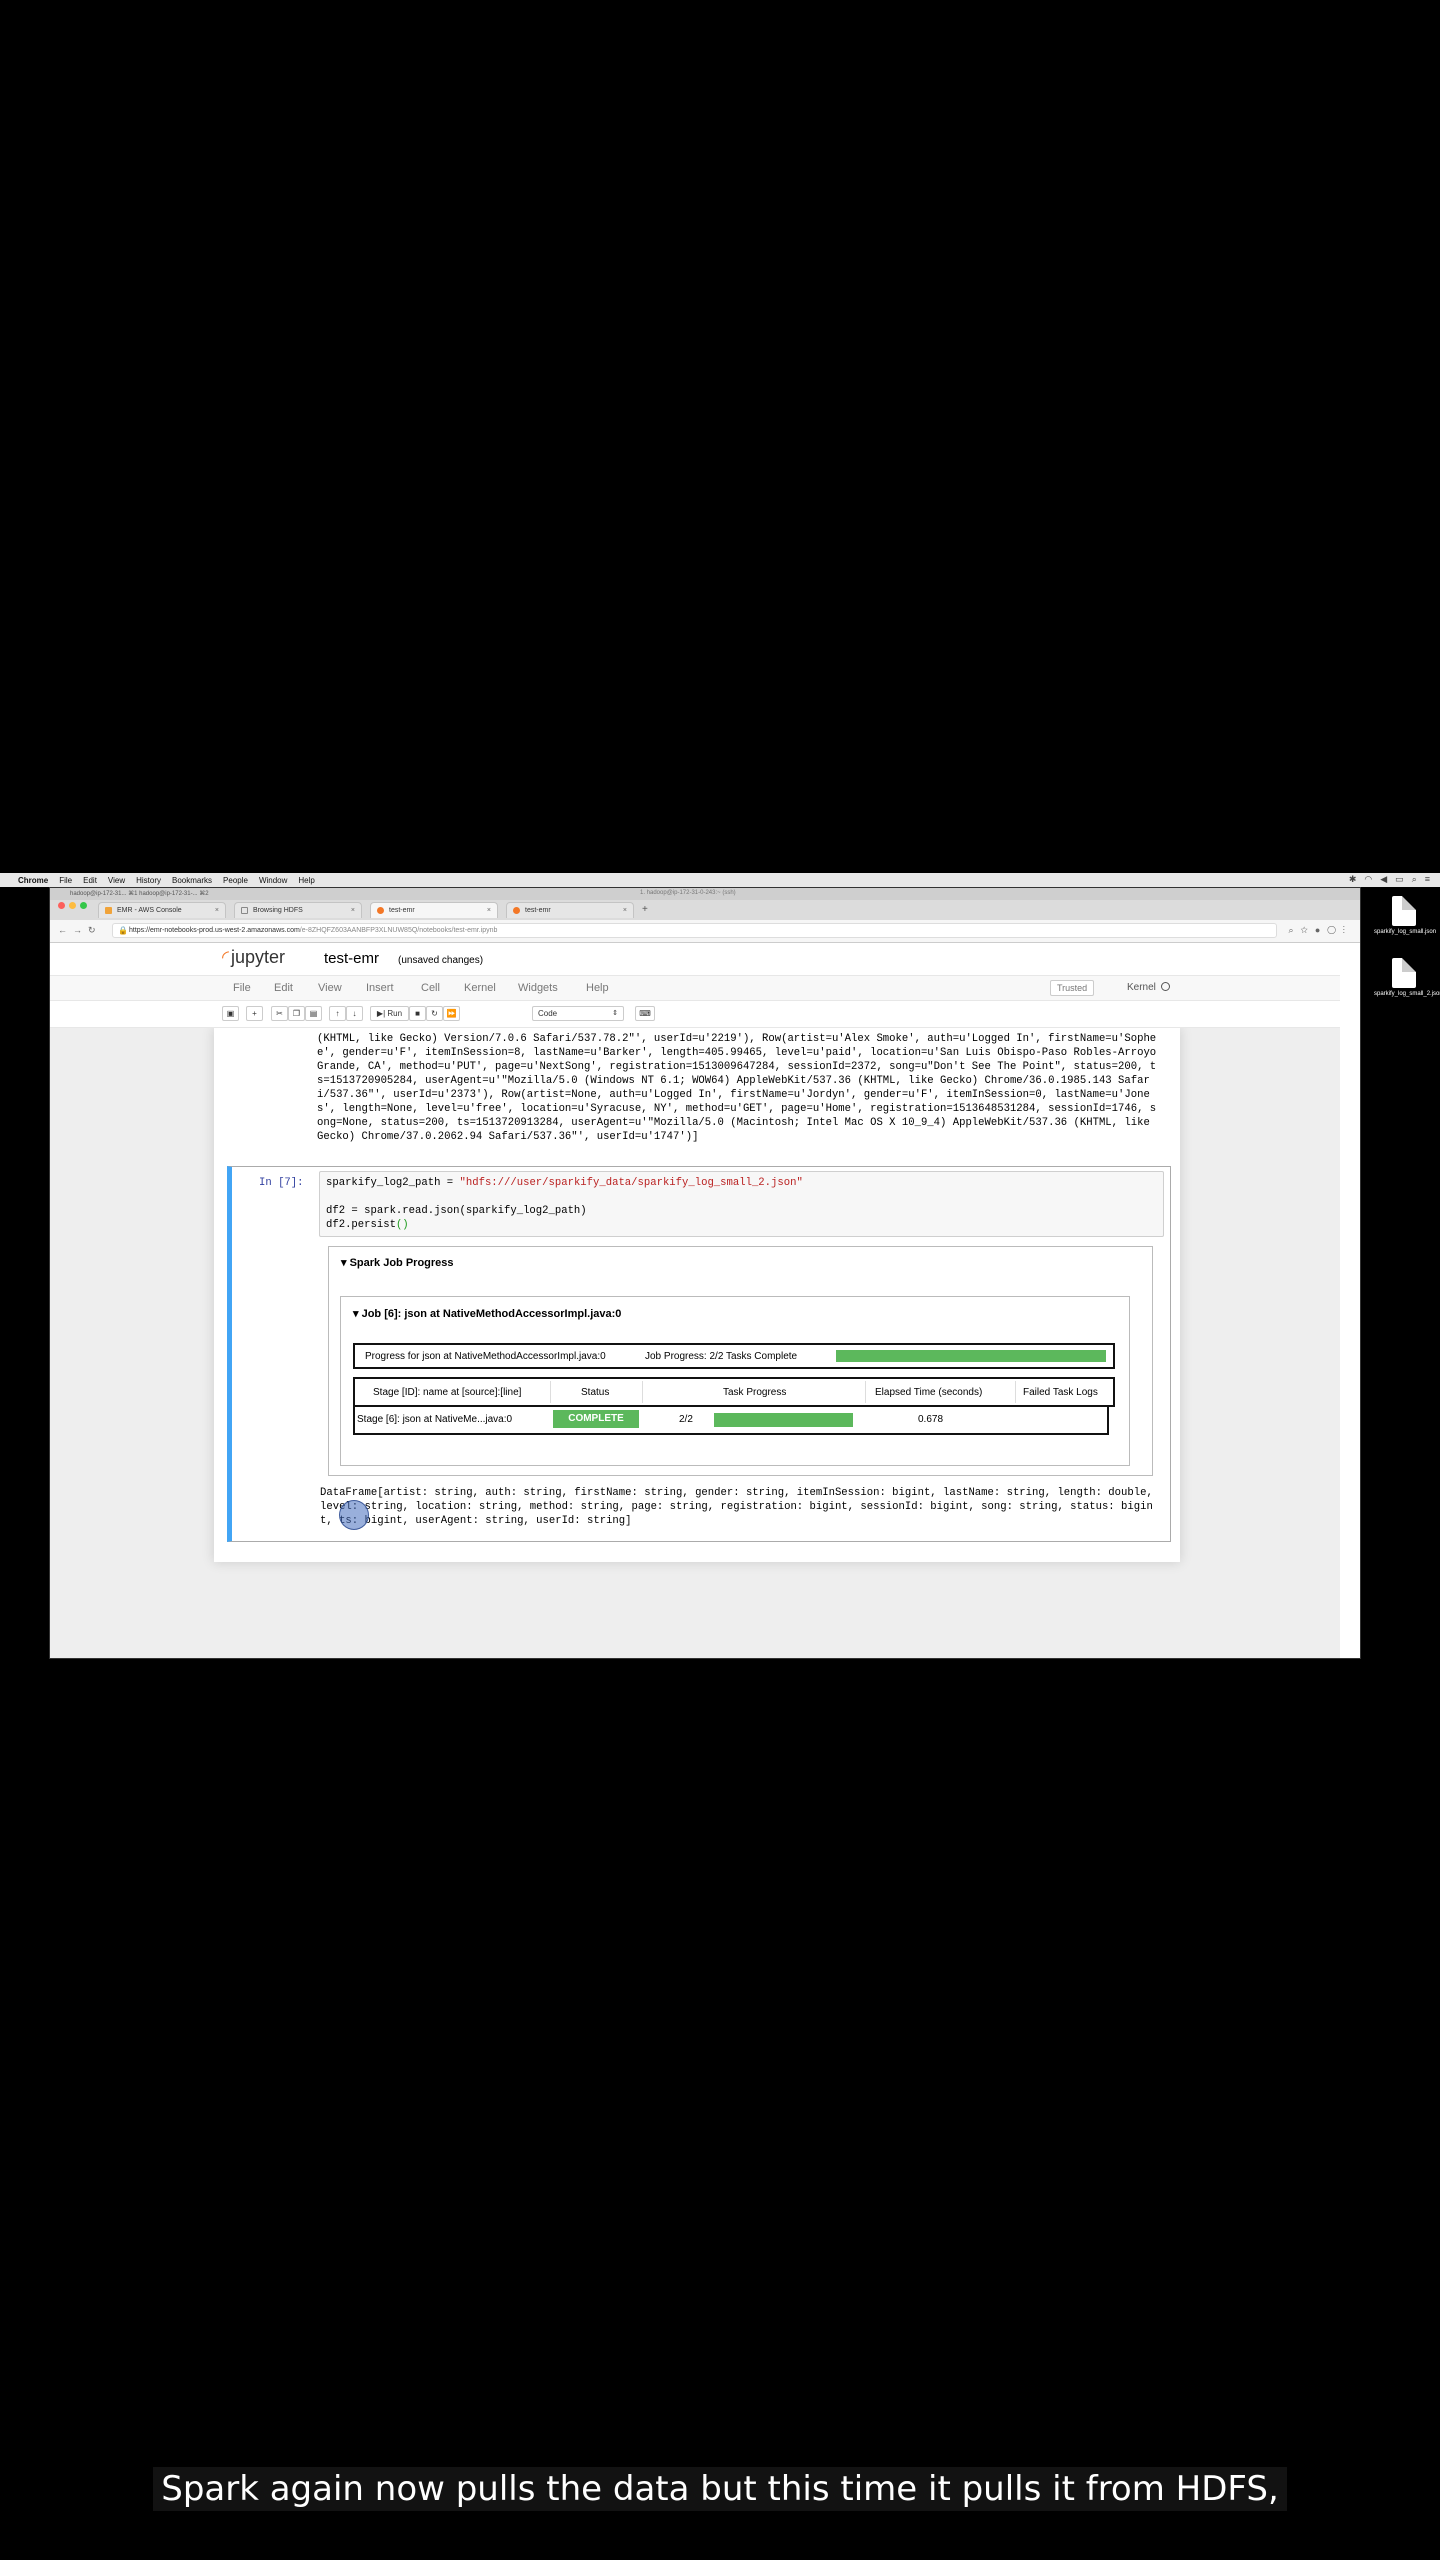 The height and width of the screenshot is (2560, 1440). What do you see at coordinates (1405, 915) in the screenshot?
I see `desktop-file-1: sparkify_log_small.json` at bounding box center [1405, 915].